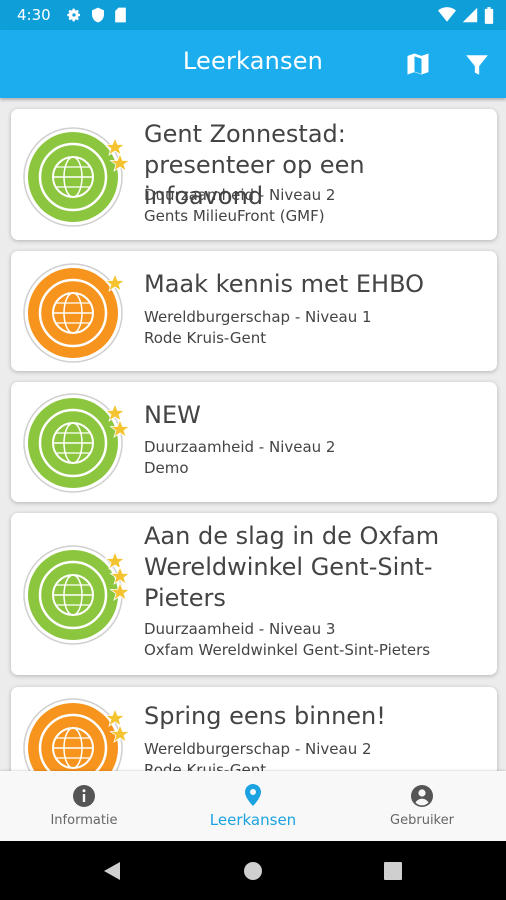 This screenshot has height=900, width=506. What do you see at coordinates (112, 871) in the screenshot?
I see `back-icon` at bounding box center [112, 871].